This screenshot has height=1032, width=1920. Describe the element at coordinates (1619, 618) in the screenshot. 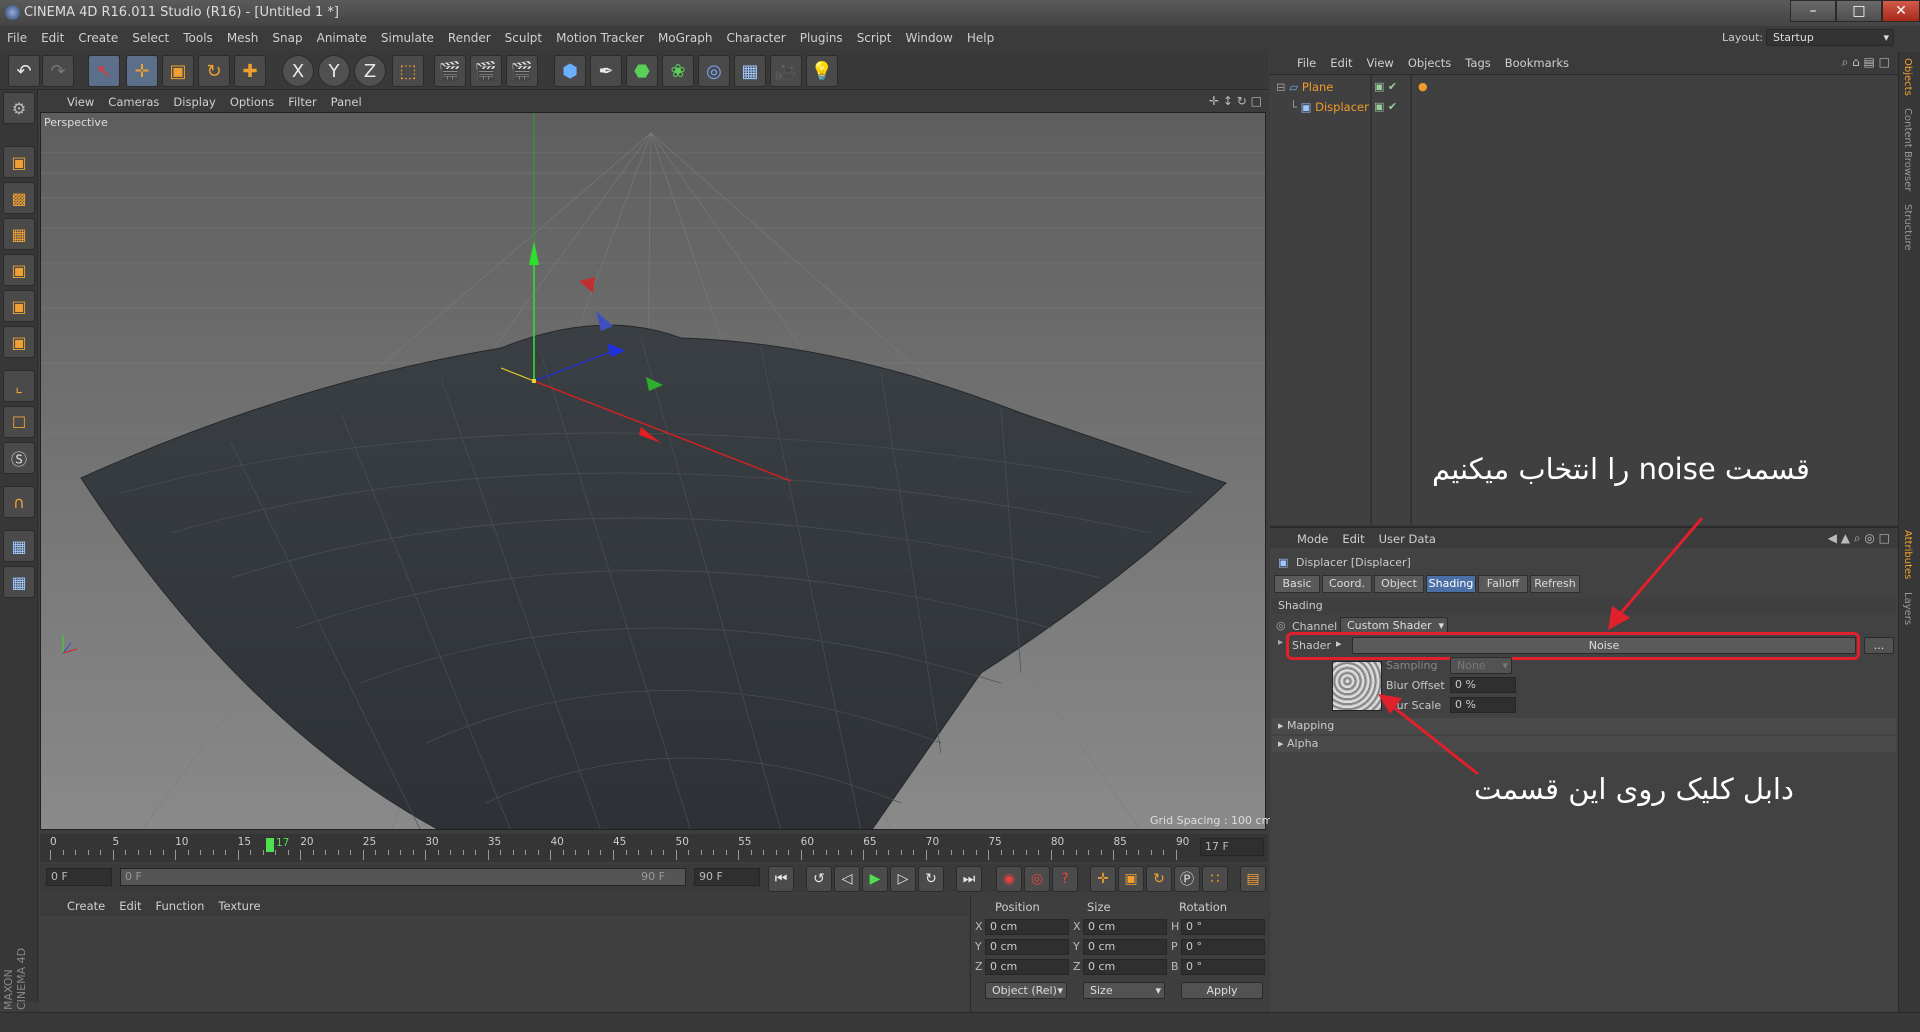

I see `arrowhead-icon` at that location.